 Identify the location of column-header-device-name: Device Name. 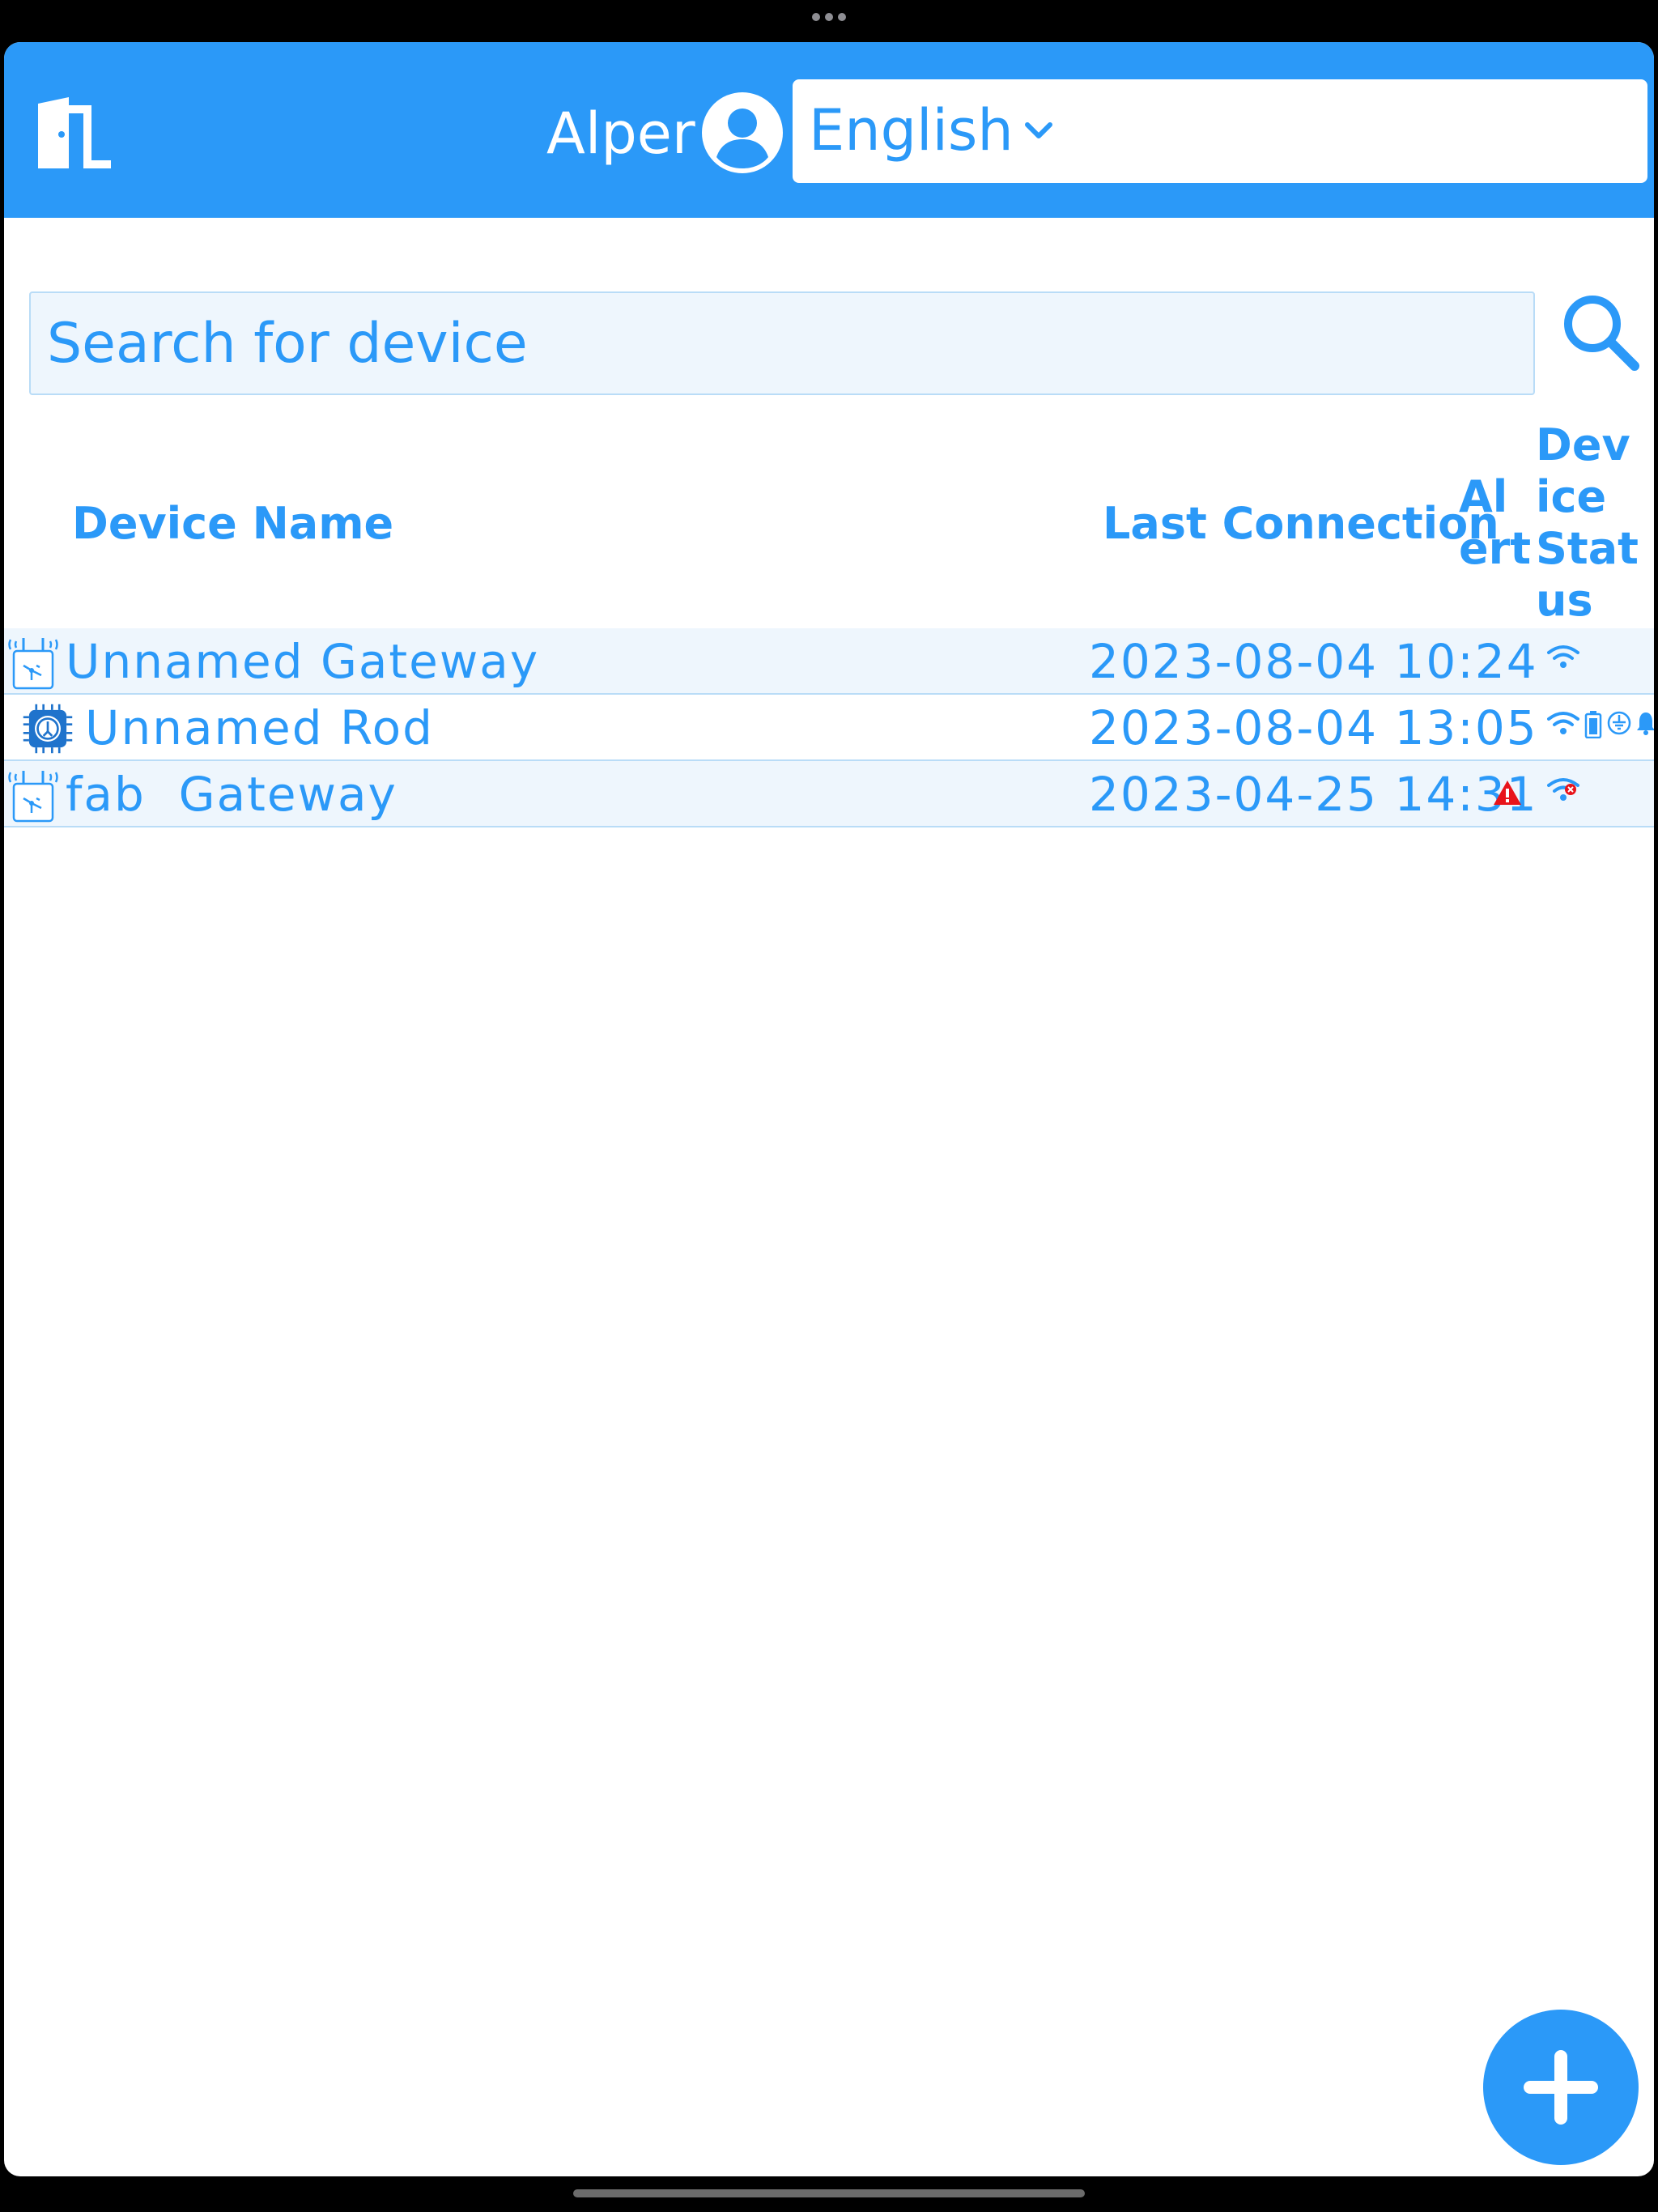
(232, 524).